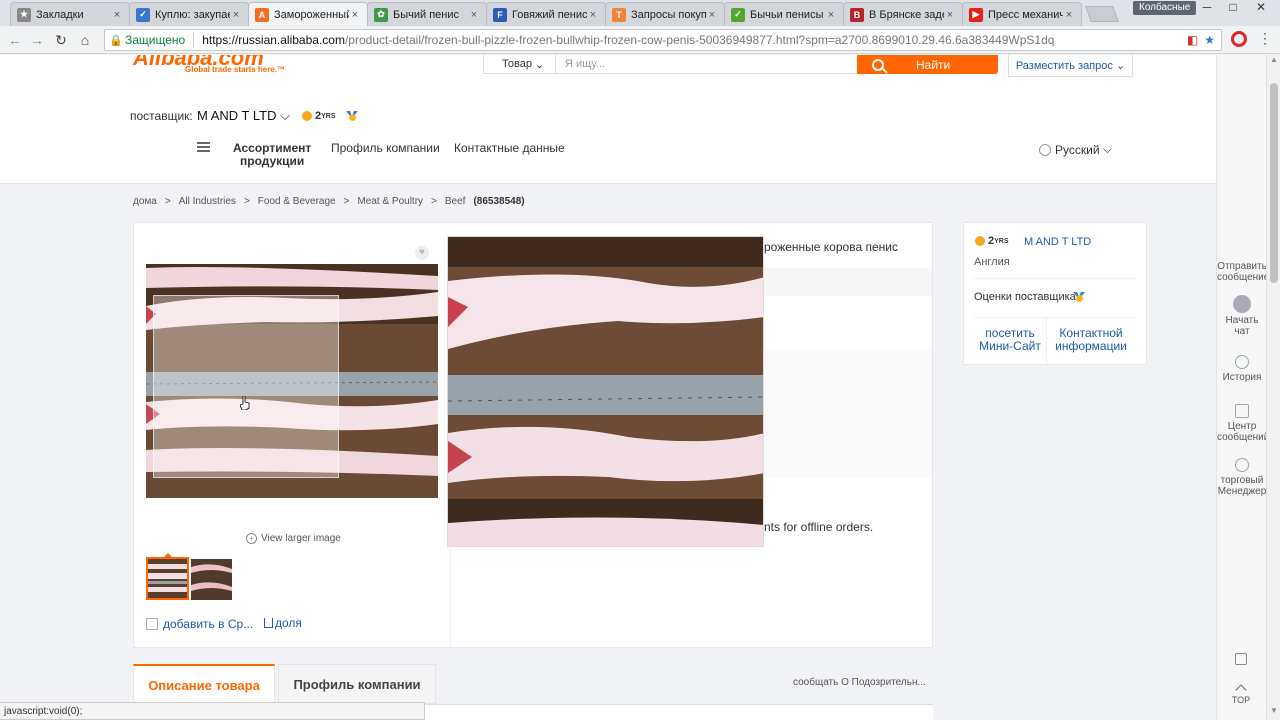 The height and width of the screenshot is (720, 1280). What do you see at coordinates (1241, 272) in the screenshot?
I see `send-message-button: Отправить сообщение` at bounding box center [1241, 272].